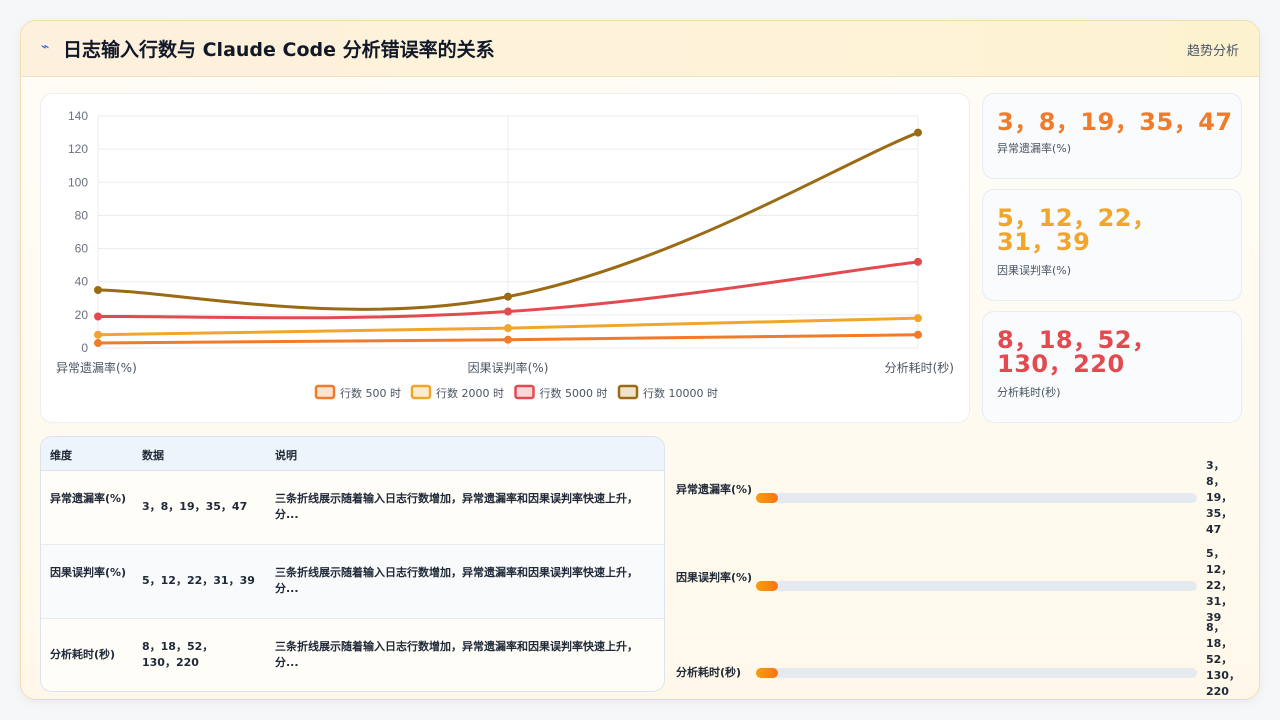  What do you see at coordinates (78, 116) in the screenshot?
I see `y-tick-label: 140` at bounding box center [78, 116].